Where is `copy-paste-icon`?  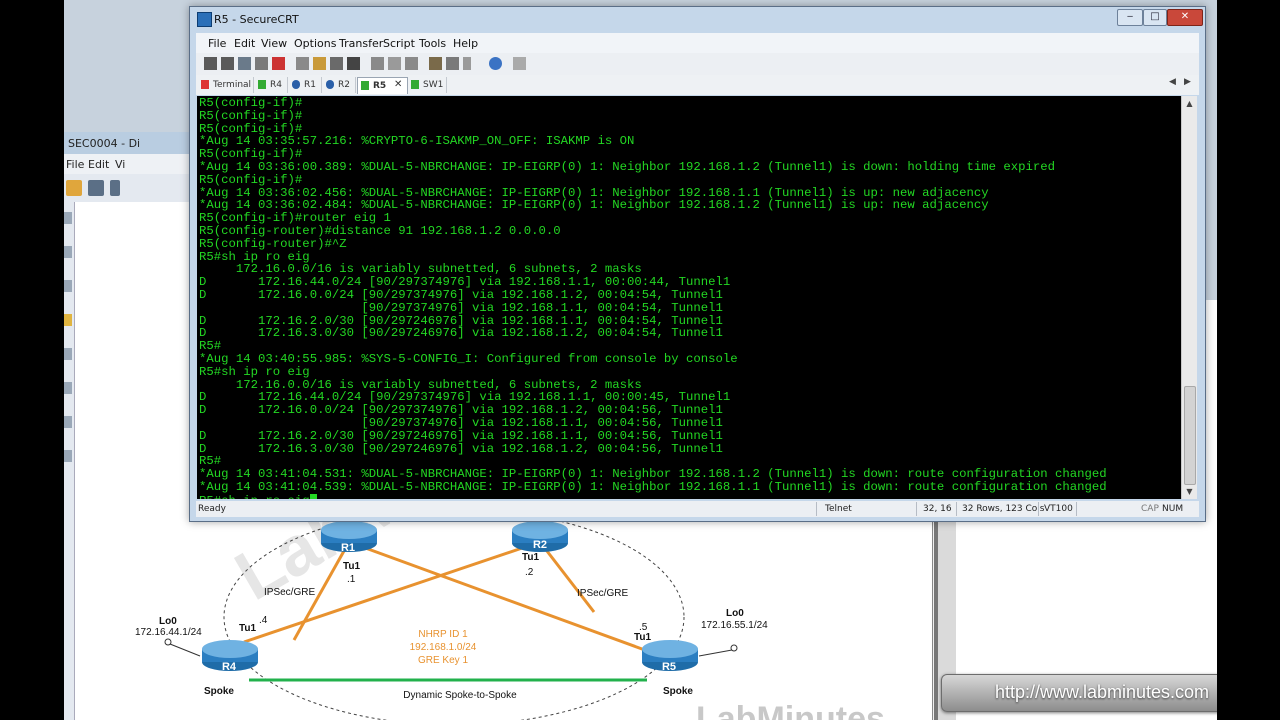 copy-paste-icon is located at coordinates (336, 63).